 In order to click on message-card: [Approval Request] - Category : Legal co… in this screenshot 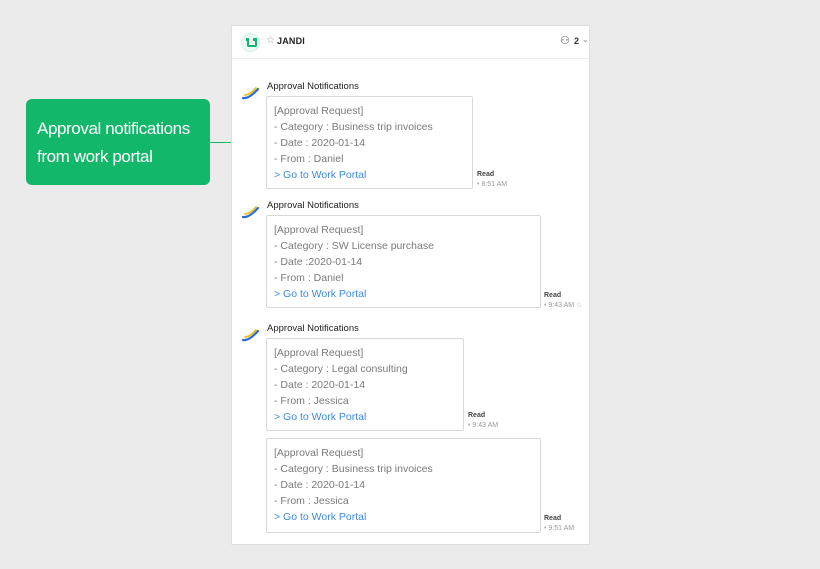, I will do `click(365, 384)`.